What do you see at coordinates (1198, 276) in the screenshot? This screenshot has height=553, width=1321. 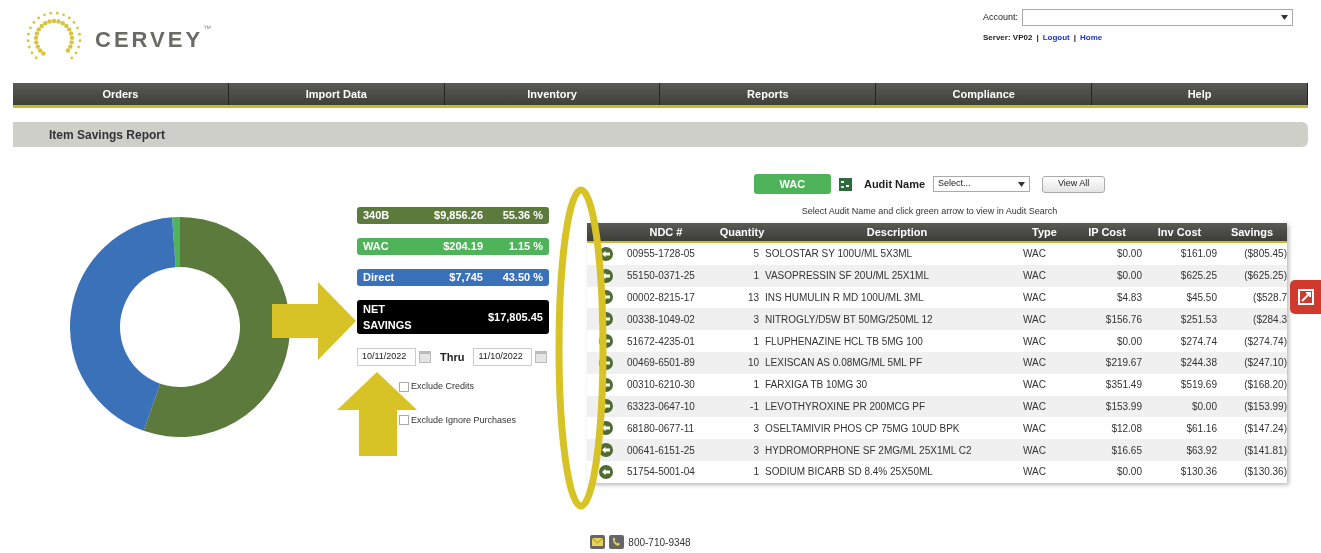 I see `table-cell: $625.25` at bounding box center [1198, 276].